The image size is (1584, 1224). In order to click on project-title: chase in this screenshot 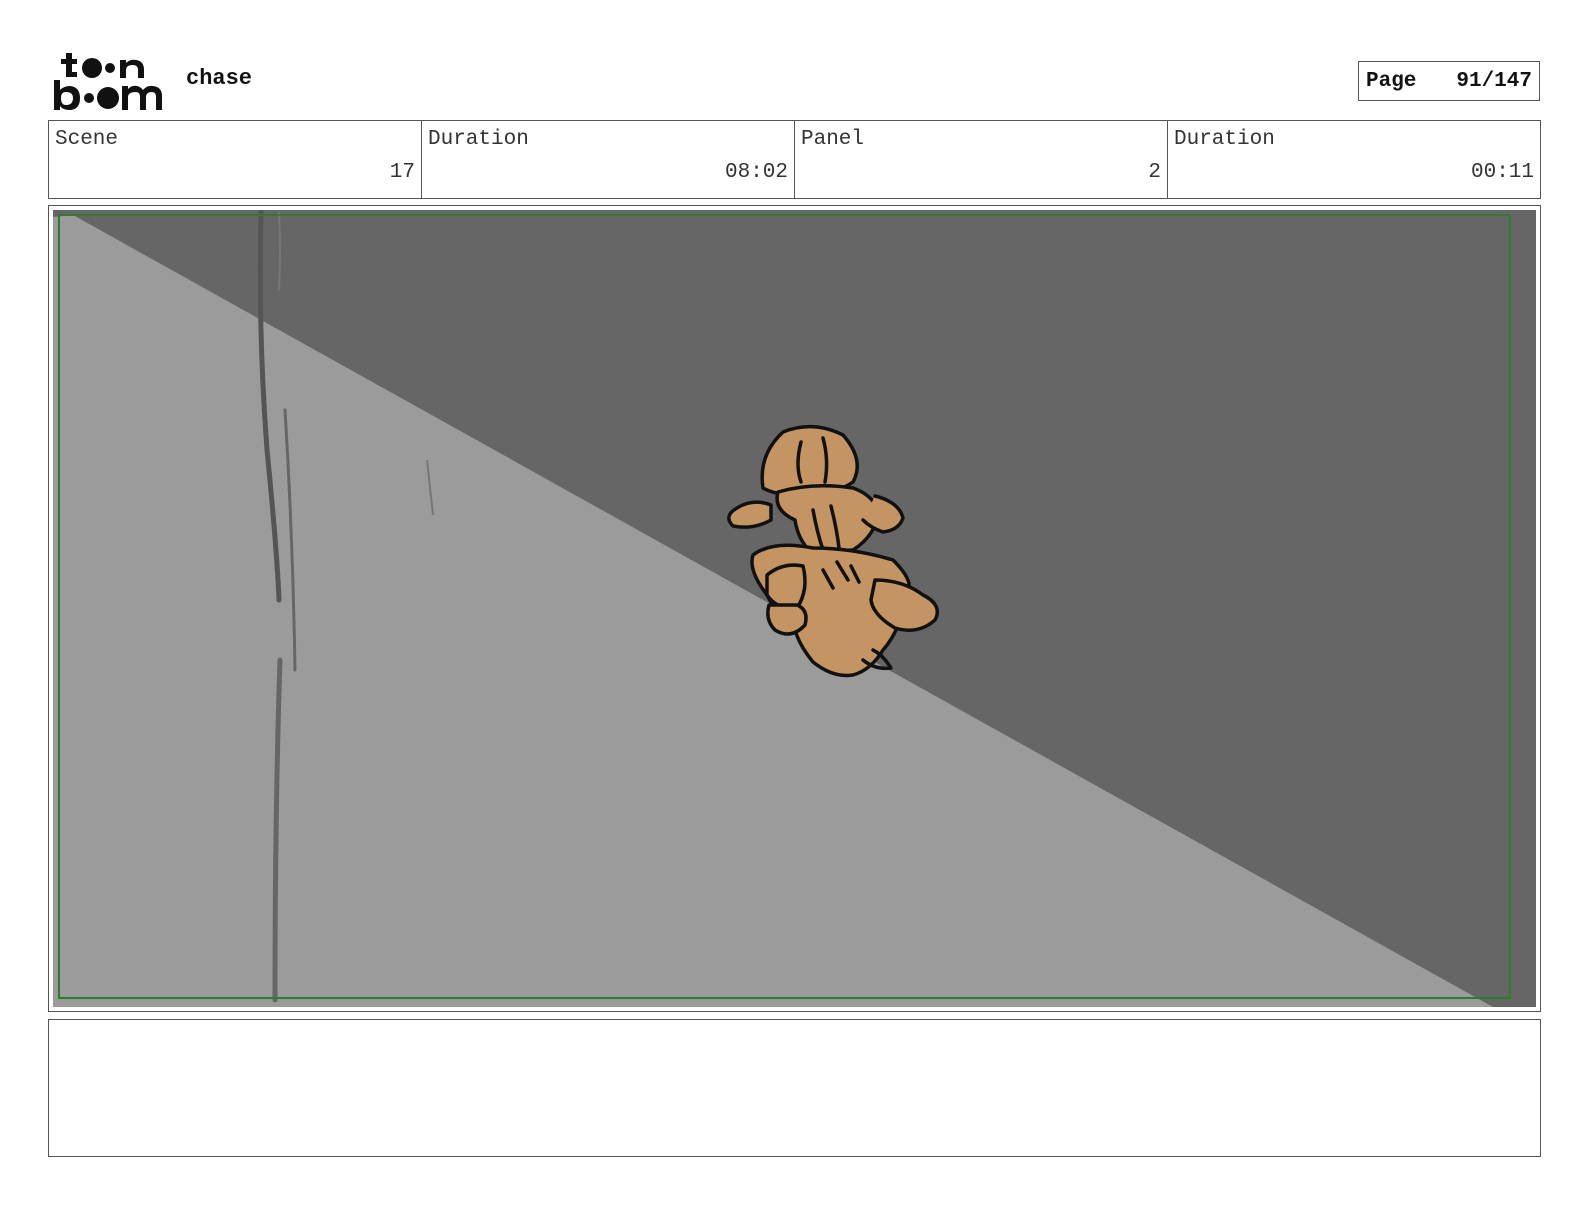, I will do `click(219, 78)`.